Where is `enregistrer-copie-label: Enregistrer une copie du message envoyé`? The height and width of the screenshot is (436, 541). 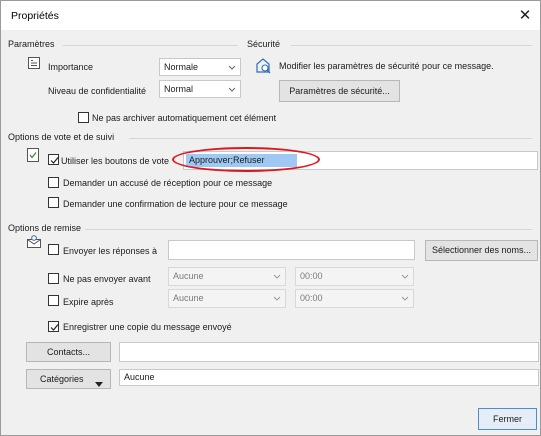
enregistrer-copie-label: Enregistrer une copie du message envoyé is located at coordinates (147, 327).